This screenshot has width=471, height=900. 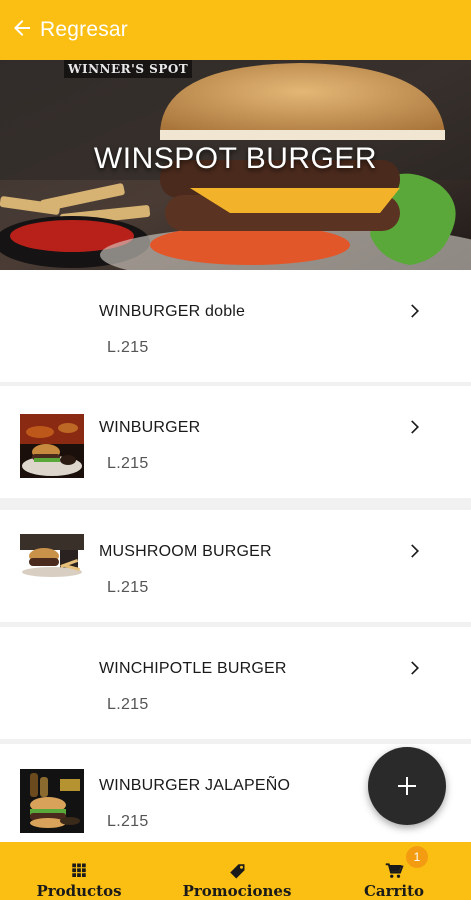 I want to click on product-name: WINCHIPOTLE BURGER, so click(x=193, y=668).